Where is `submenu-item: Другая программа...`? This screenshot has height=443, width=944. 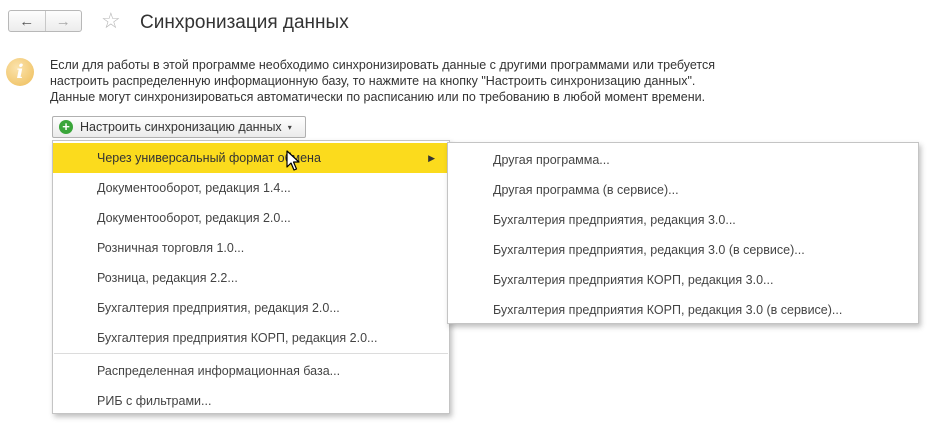
submenu-item: Другая программа... is located at coordinates (683, 160).